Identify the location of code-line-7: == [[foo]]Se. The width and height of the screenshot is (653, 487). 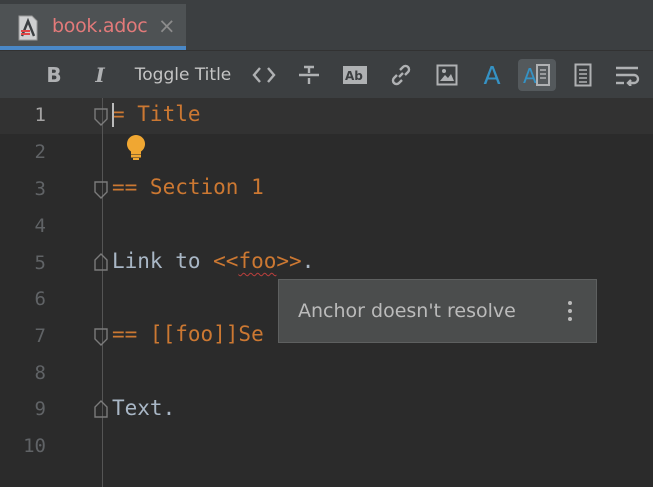
(188, 334).